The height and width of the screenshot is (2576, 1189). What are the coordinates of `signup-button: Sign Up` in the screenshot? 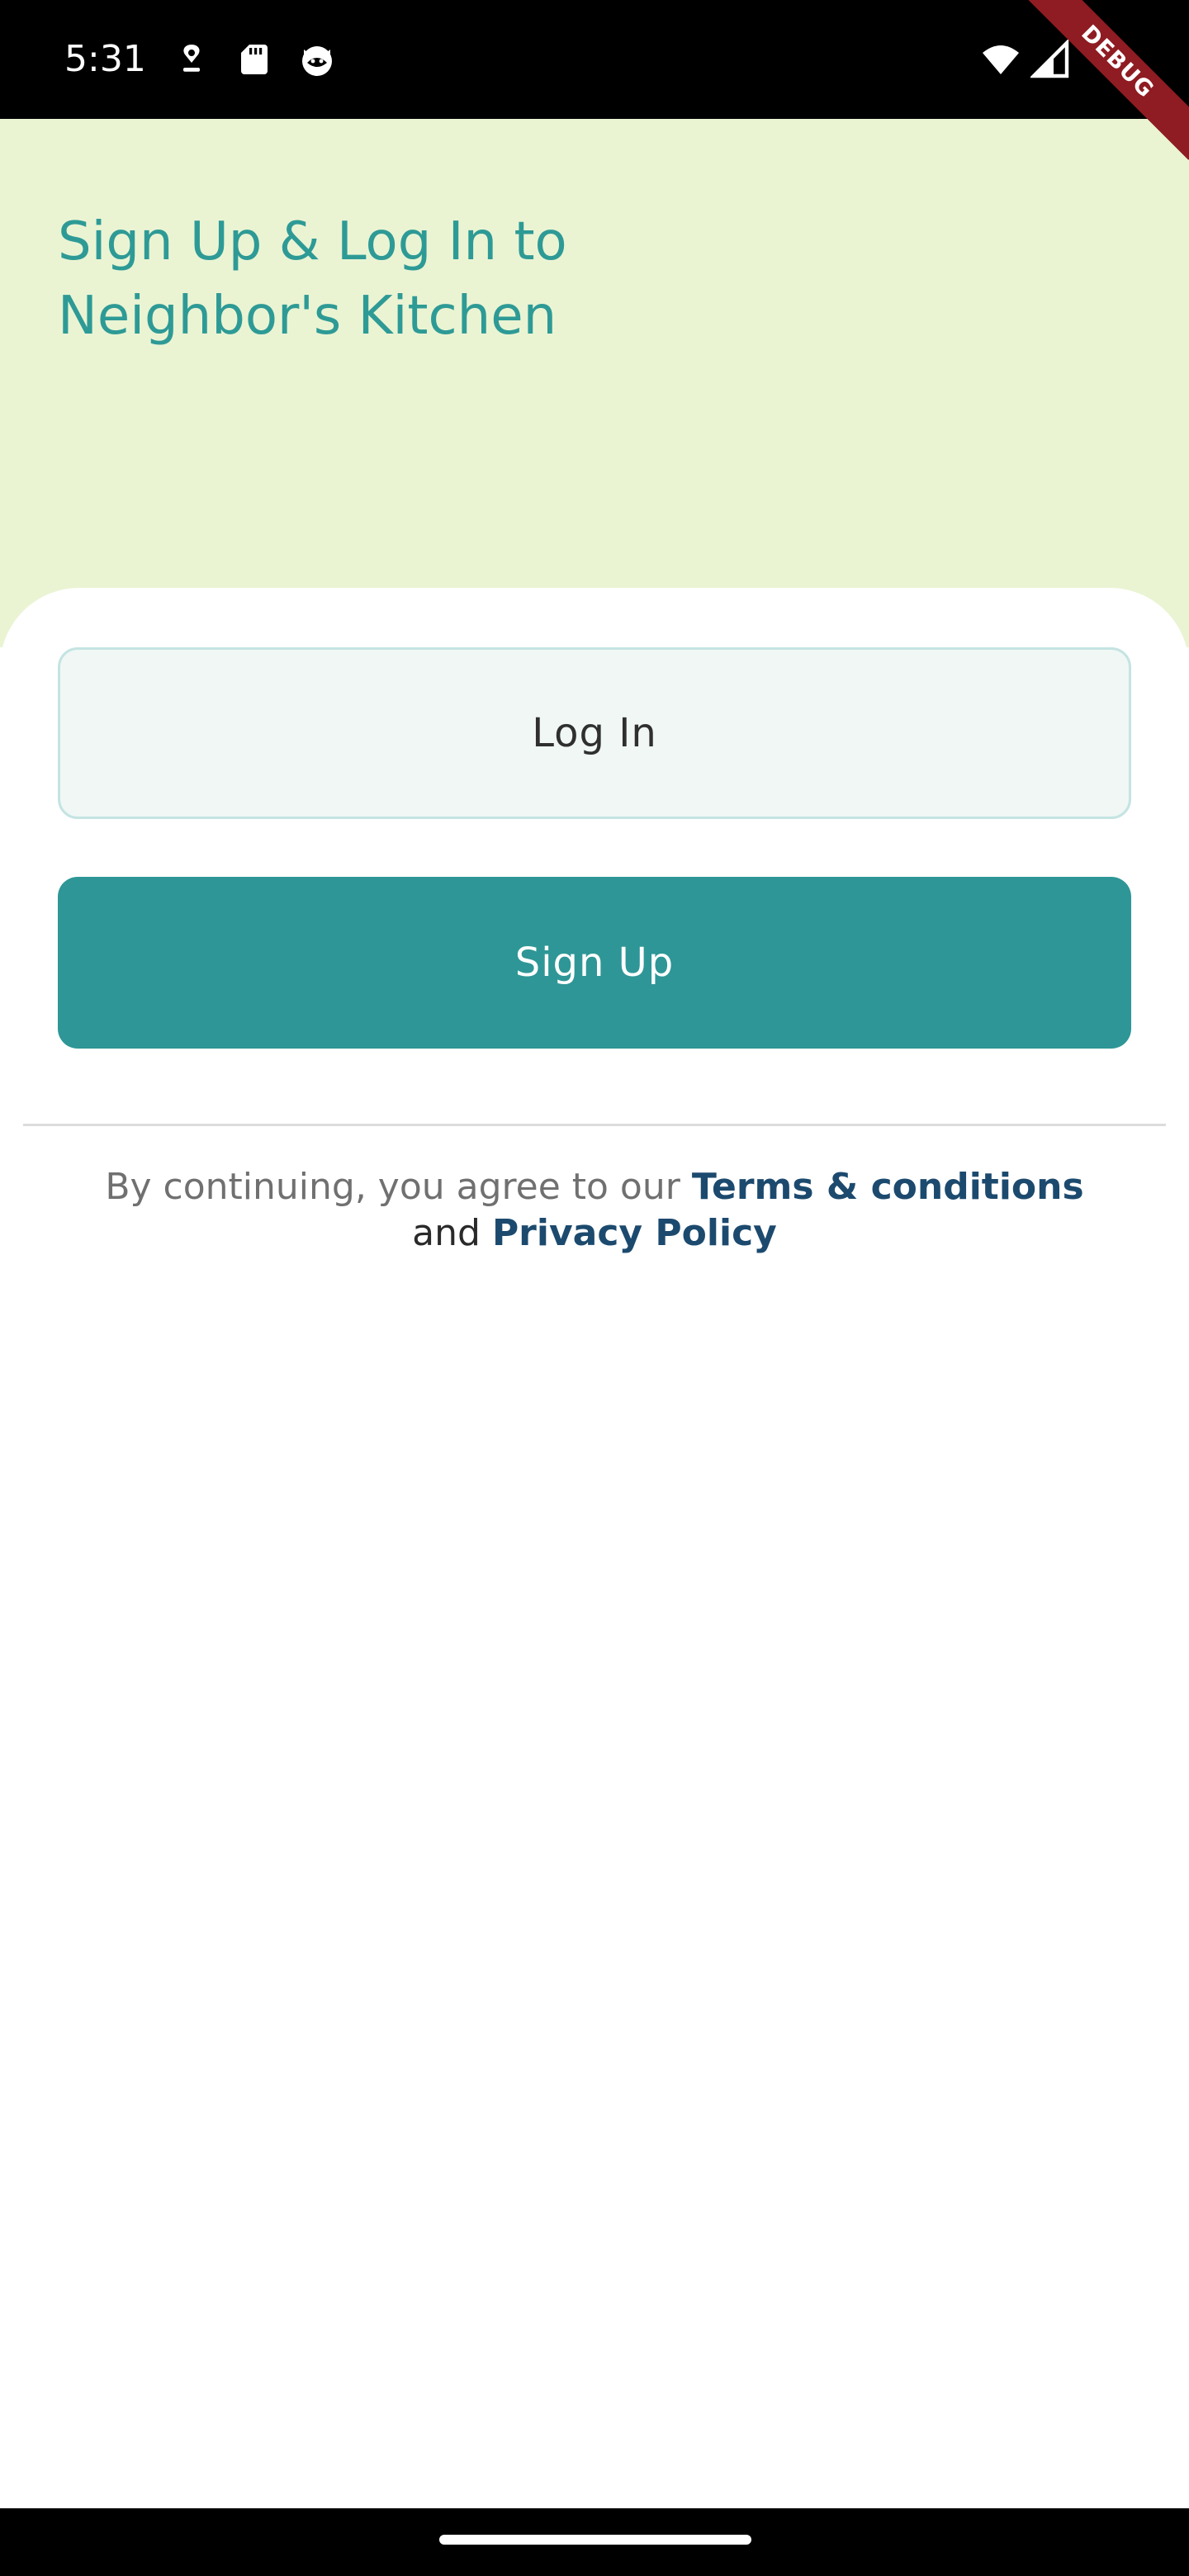 It's located at (594, 963).